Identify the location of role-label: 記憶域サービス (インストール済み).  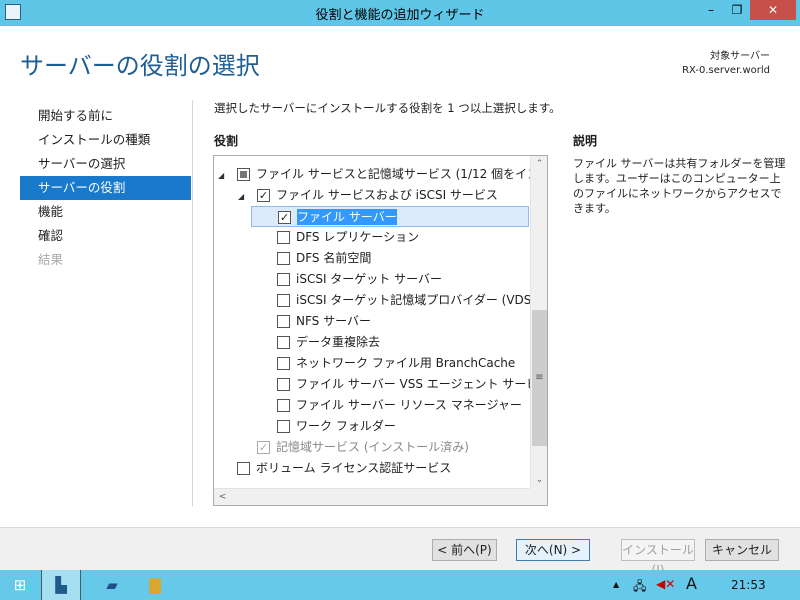
(372, 447).